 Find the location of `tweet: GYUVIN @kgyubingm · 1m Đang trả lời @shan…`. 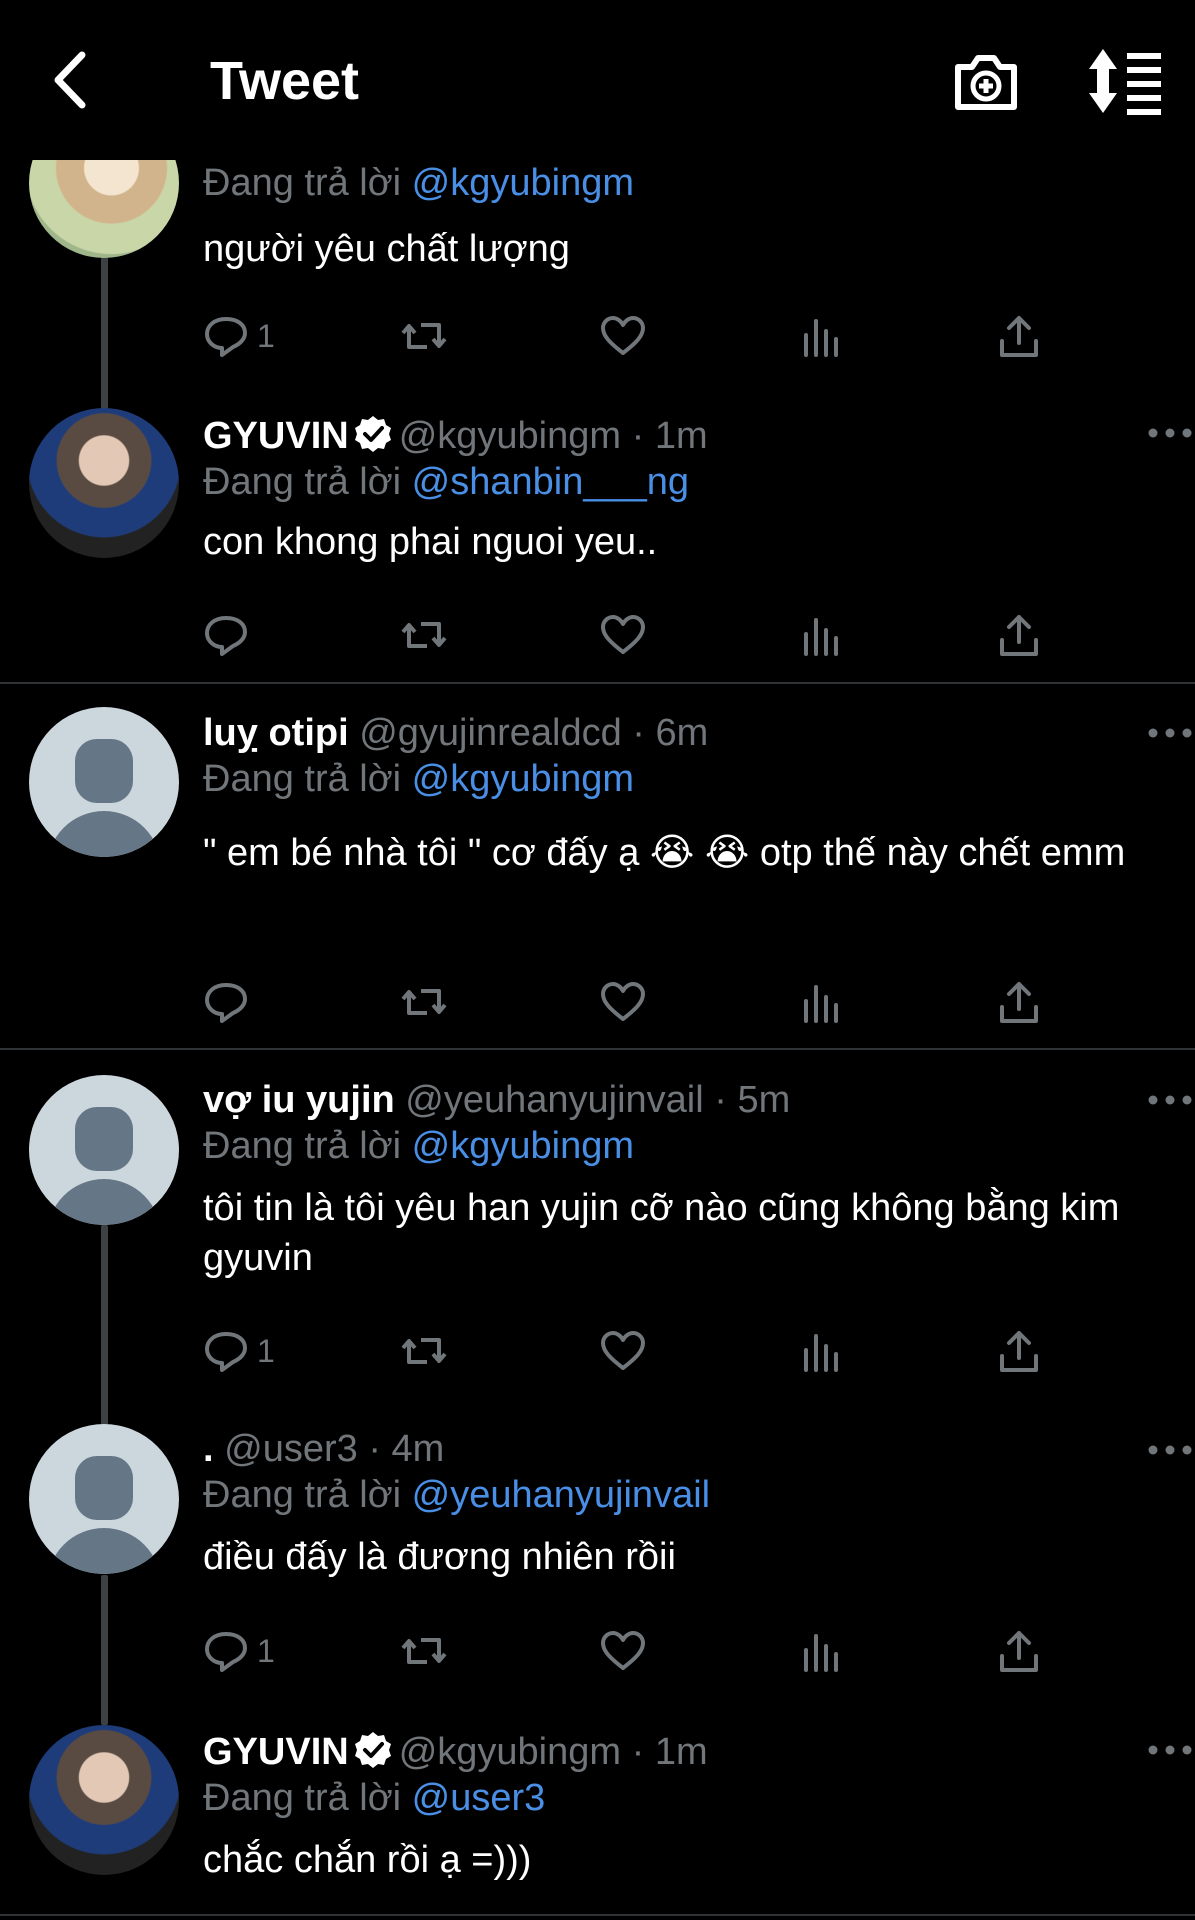

tweet: GYUVIN @kgyubingm · 1m Đang trả lời @shan… is located at coordinates (684, 490).